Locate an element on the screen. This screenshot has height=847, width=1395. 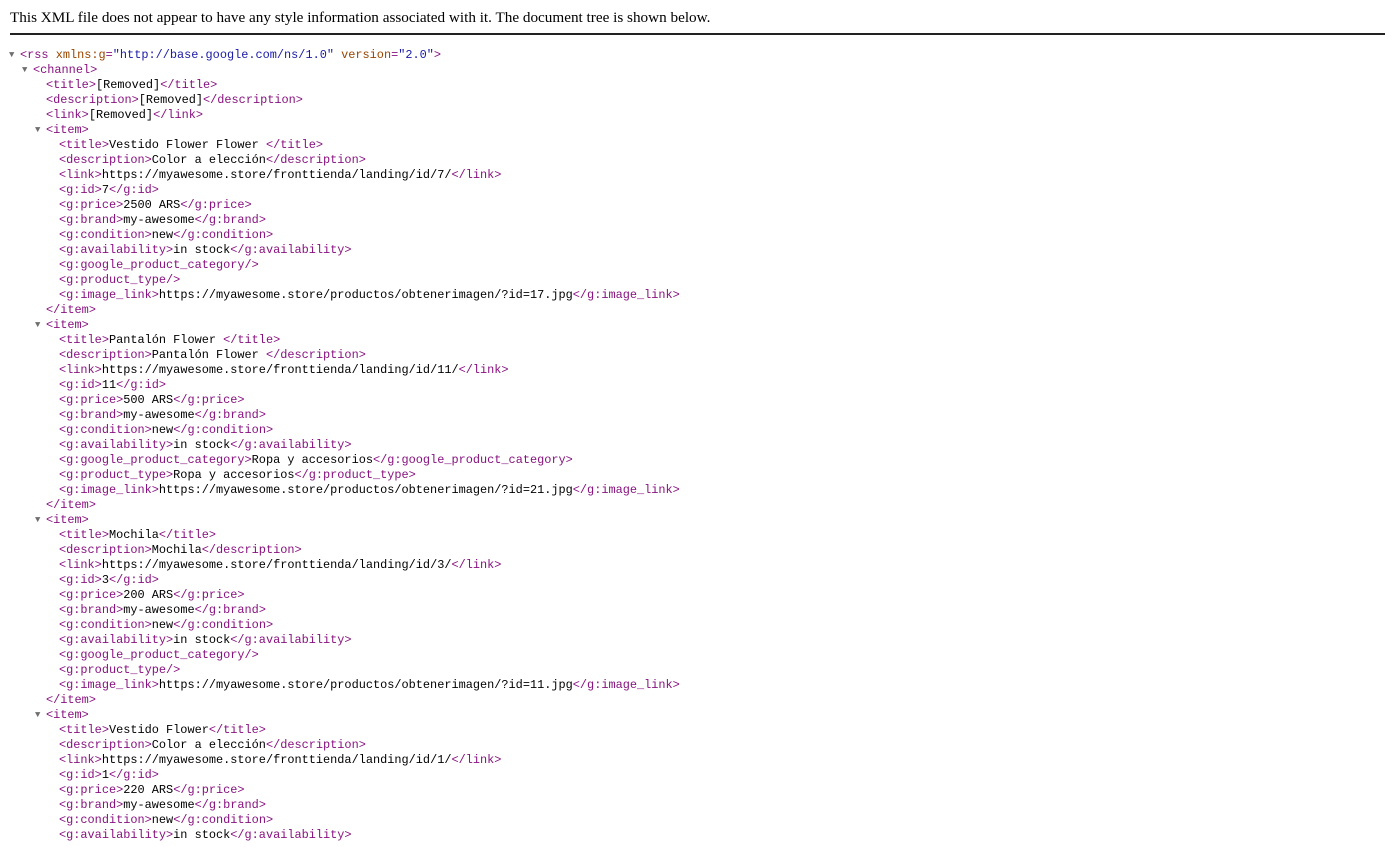
item-description: <description>Mochila</description> is located at coordinates (697, 550).